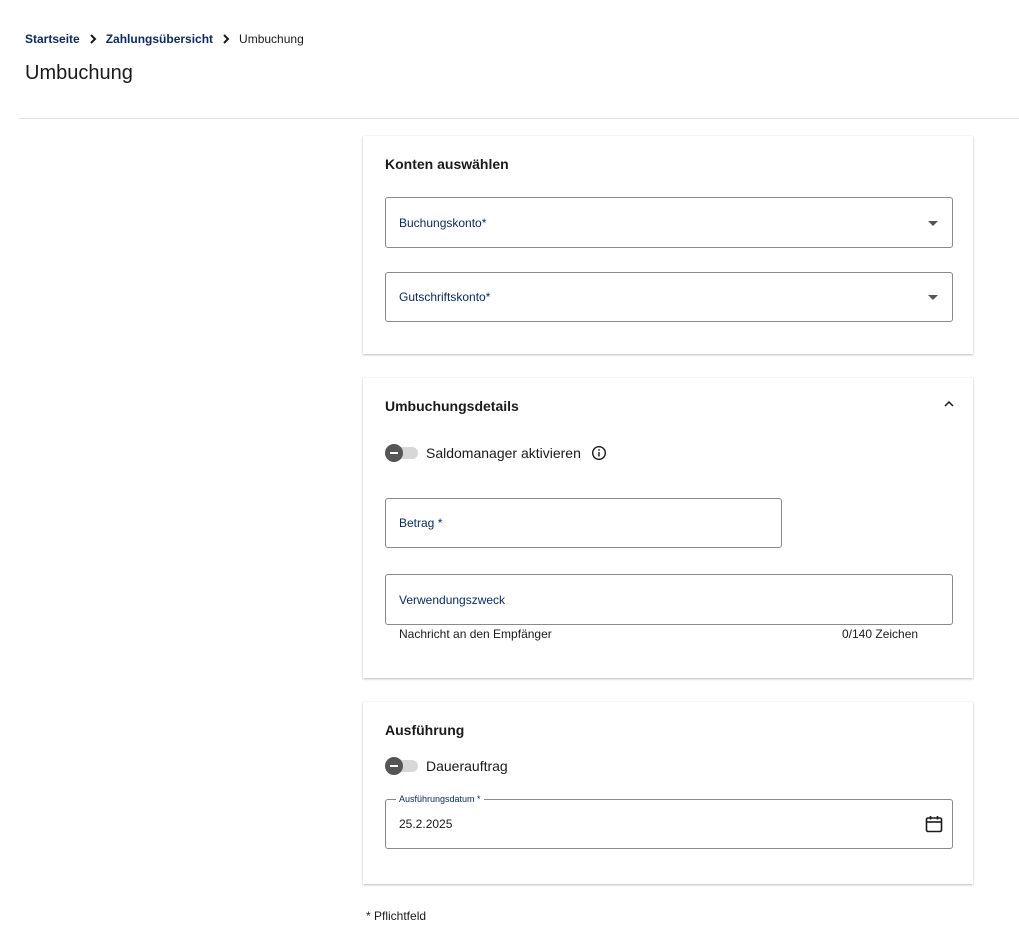 This screenshot has width=1019, height=952. Describe the element at coordinates (159, 39) in the screenshot. I see `breadcrumb-link-payments: Zahlungsübersicht` at that location.